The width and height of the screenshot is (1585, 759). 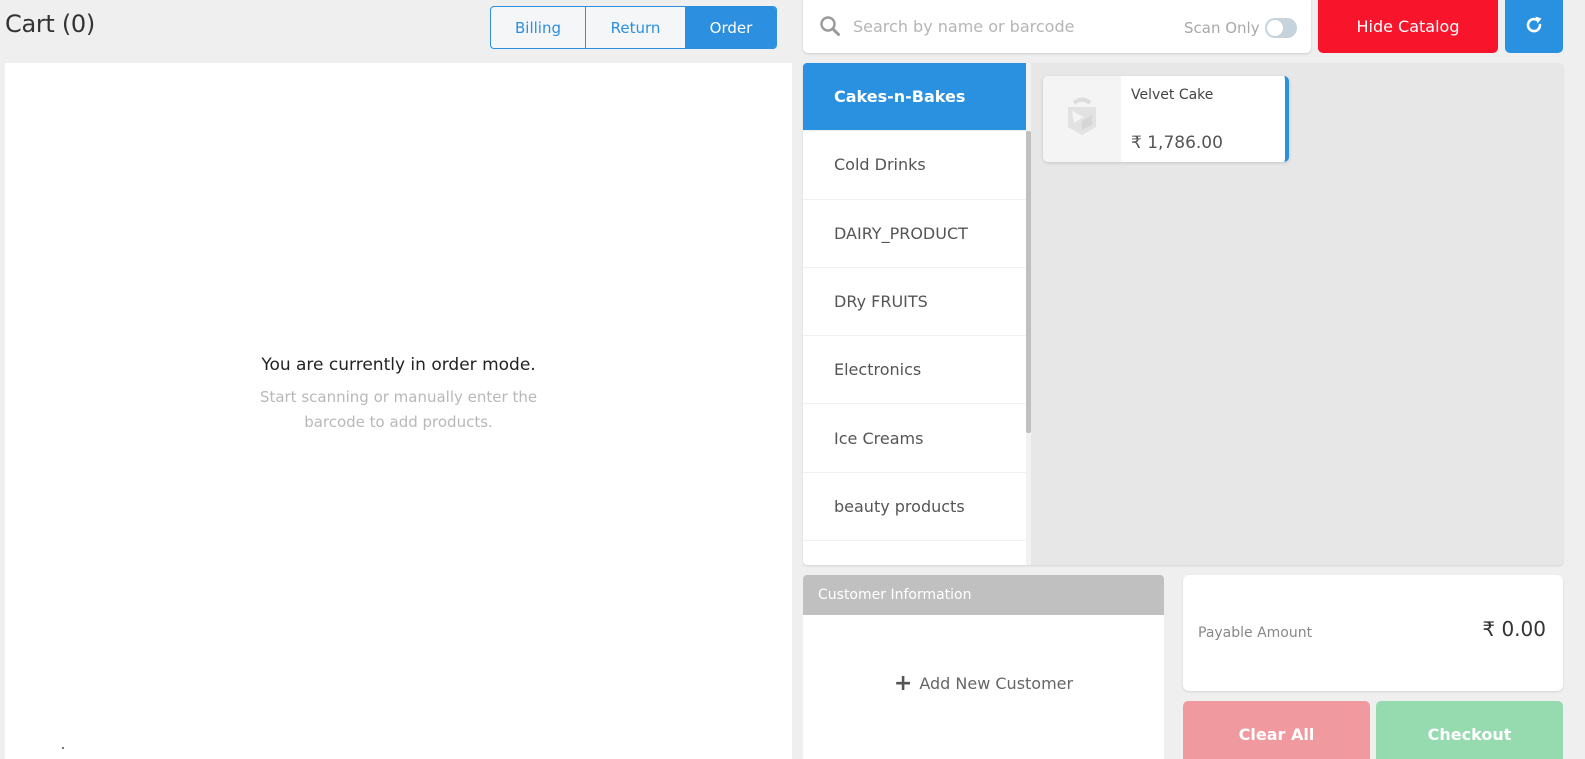 What do you see at coordinates (917, 234) in the screenshot?
I see `category-item-dairy-product: DAIRY_PRODUCT` at bounding box center [917, 234].